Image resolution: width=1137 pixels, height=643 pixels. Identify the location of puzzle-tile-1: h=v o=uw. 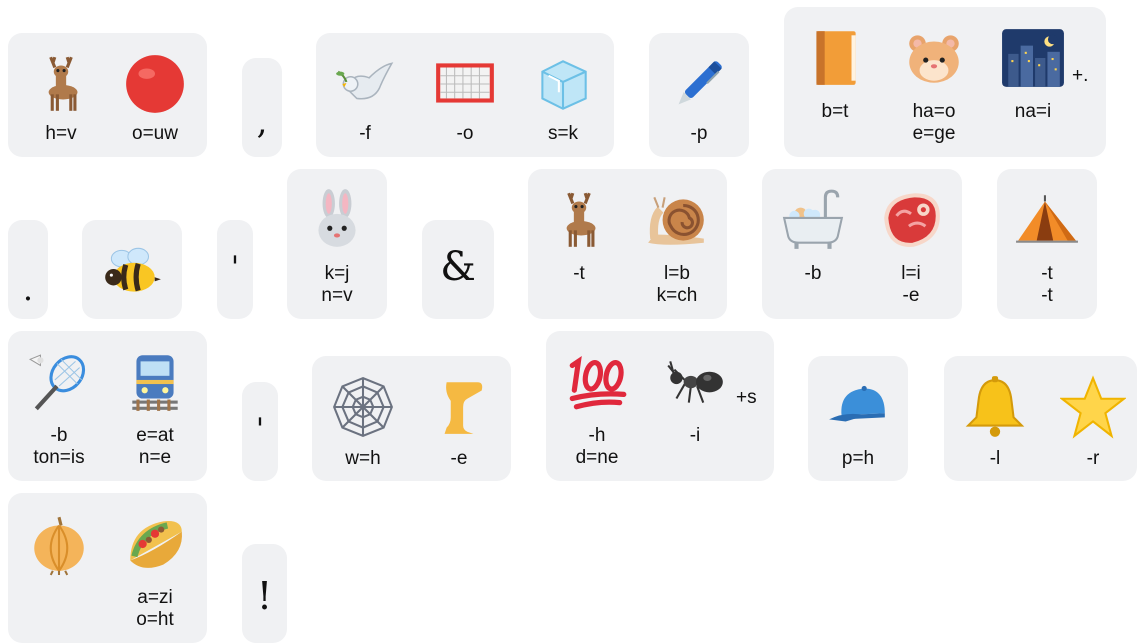
(107, 95).